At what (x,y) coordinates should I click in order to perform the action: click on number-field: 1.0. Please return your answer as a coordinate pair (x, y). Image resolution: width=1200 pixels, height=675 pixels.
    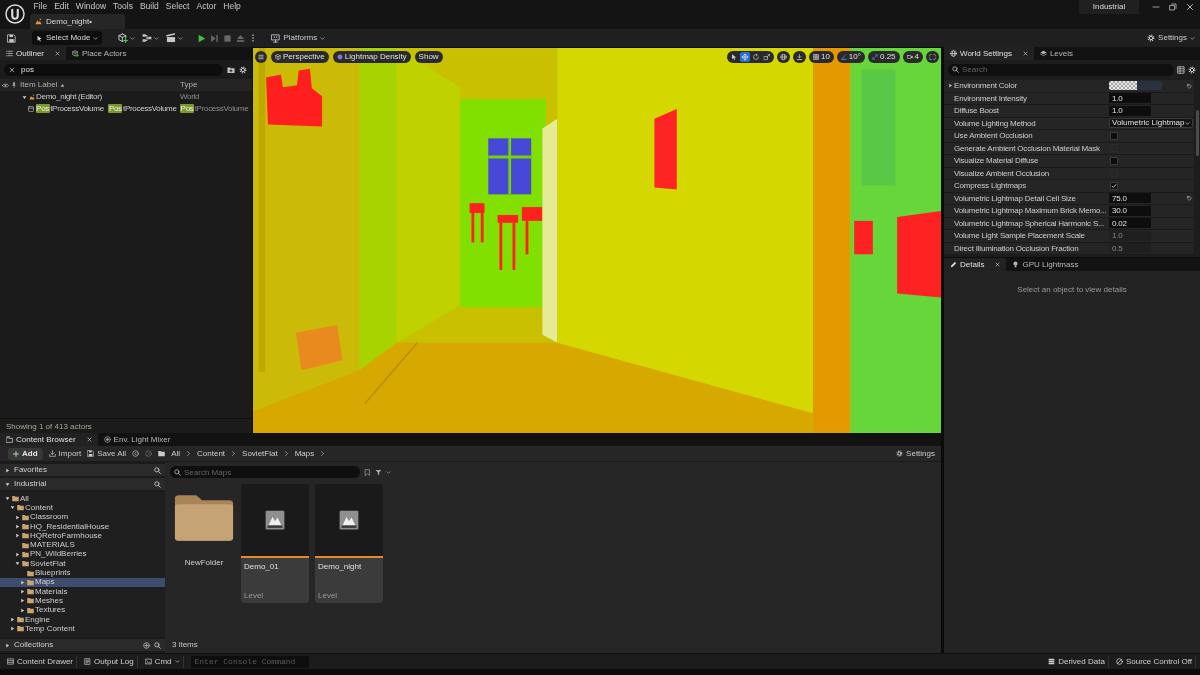
    Looking at the image, I should click on (1130, 110).